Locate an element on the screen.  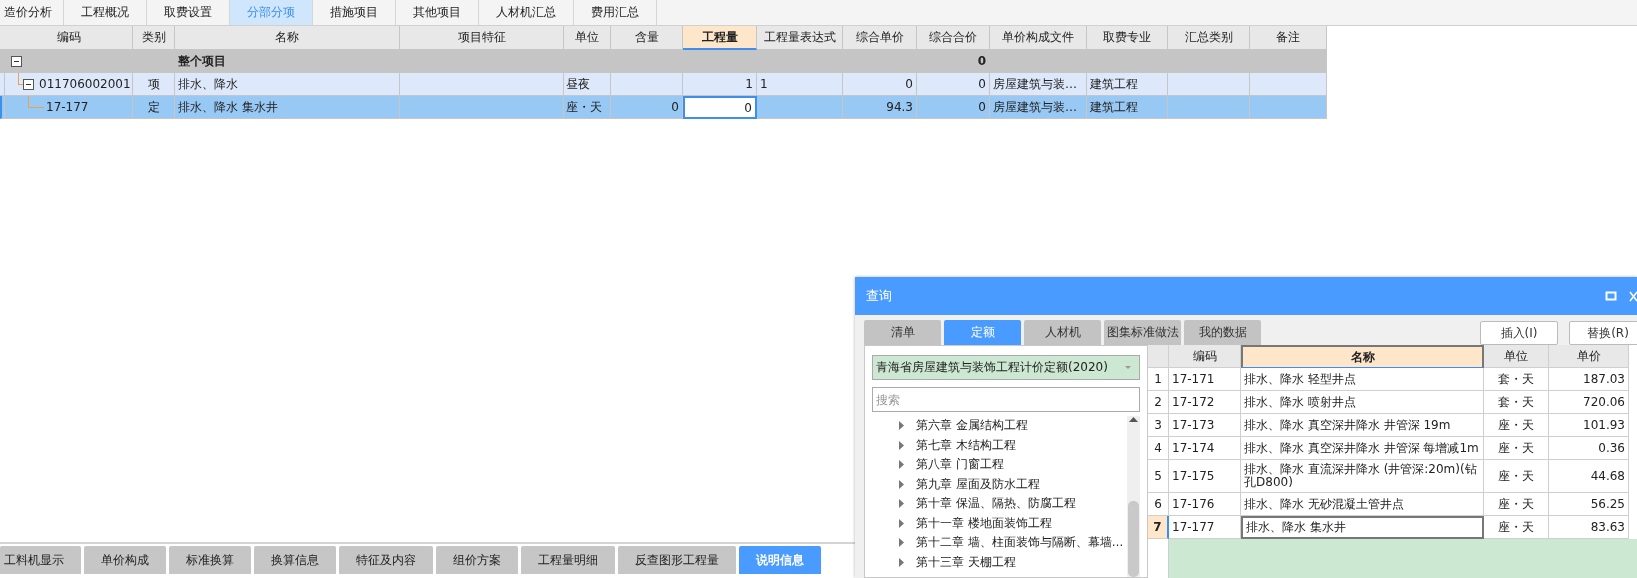
column-header: 工程量表达式 is located at coordinates (800, 38).